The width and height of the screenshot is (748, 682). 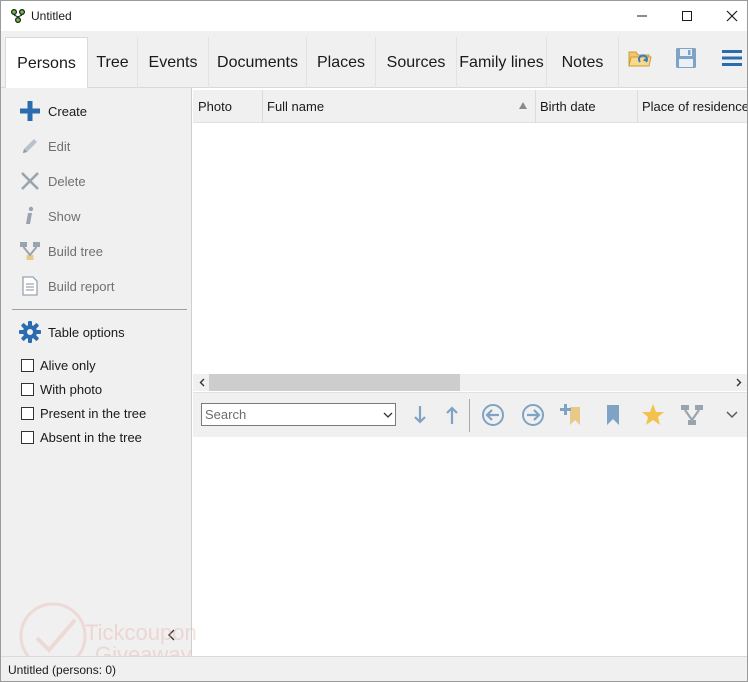 I want to click on build-tree-button: Build tree, so click(x=60, y=251).